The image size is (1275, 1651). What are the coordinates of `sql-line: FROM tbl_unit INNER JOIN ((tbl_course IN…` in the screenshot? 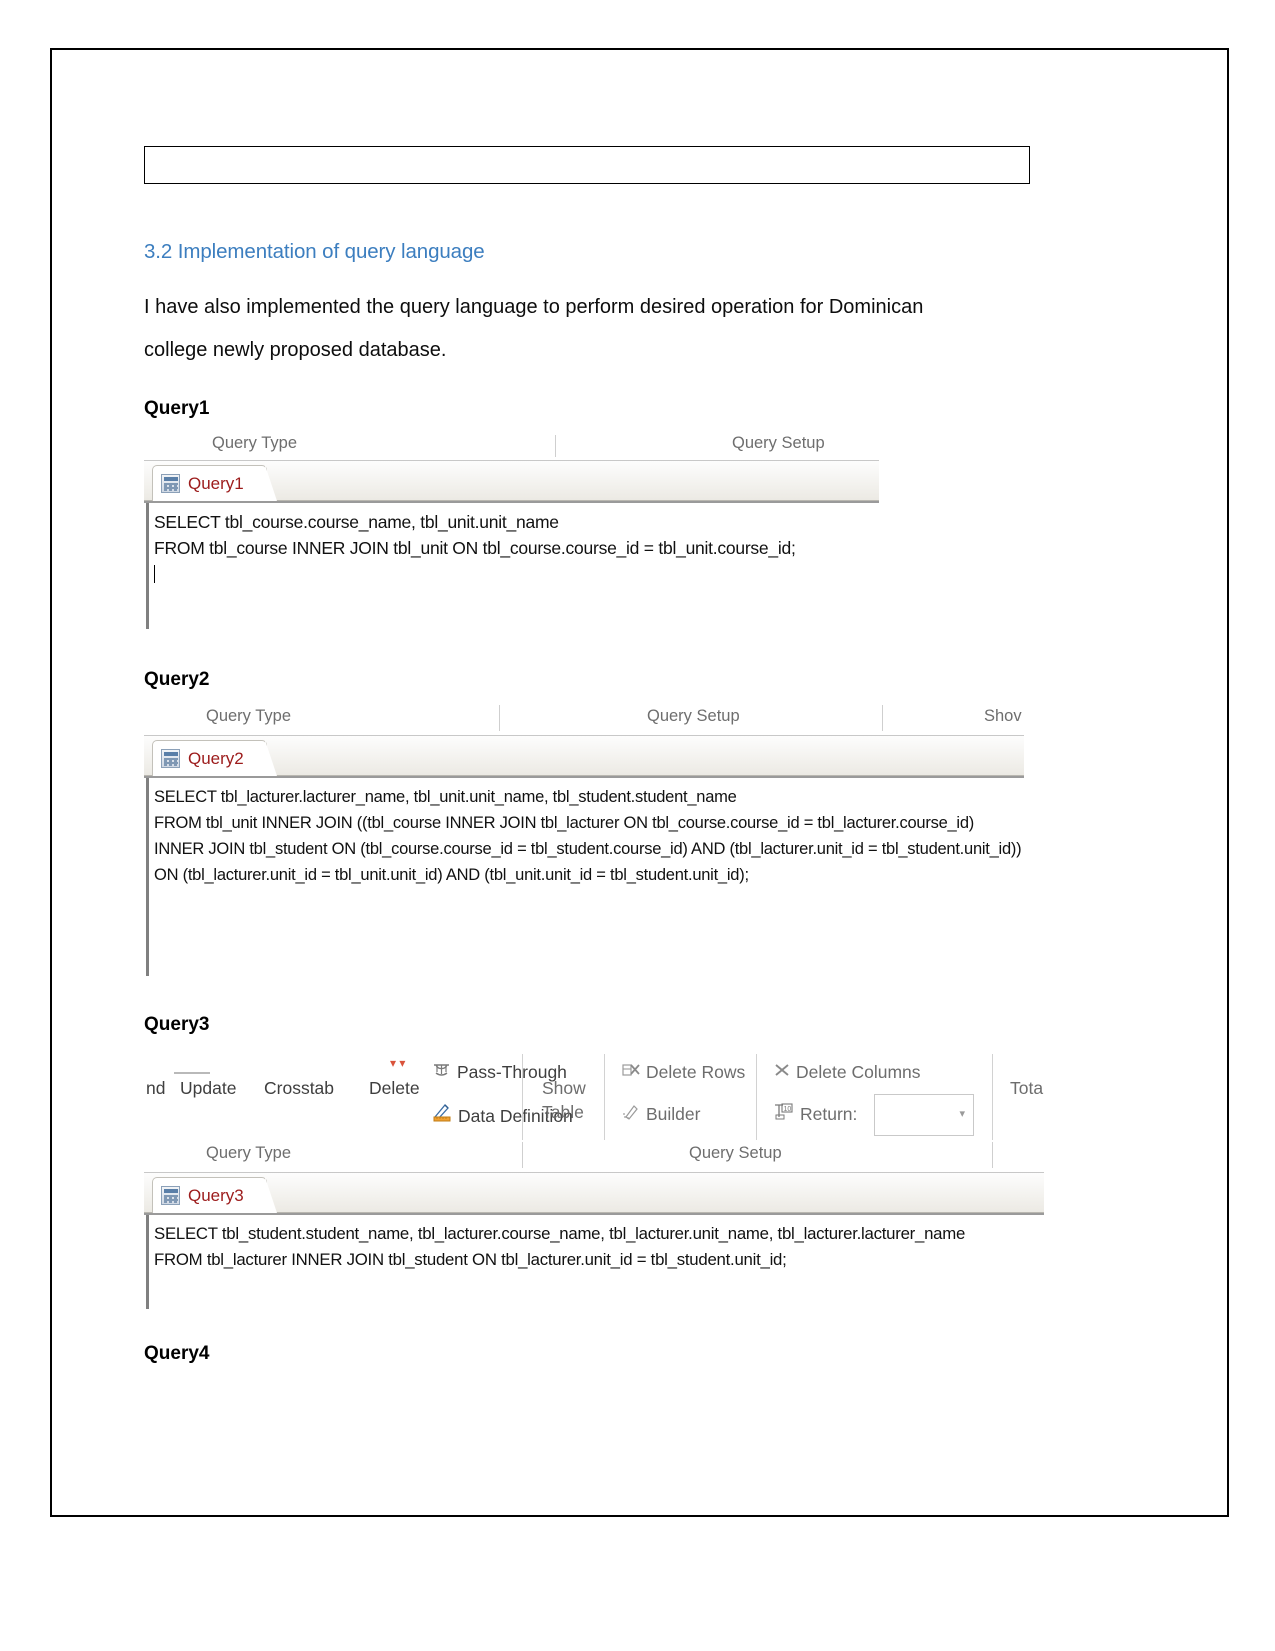 It's located at (564, 823).